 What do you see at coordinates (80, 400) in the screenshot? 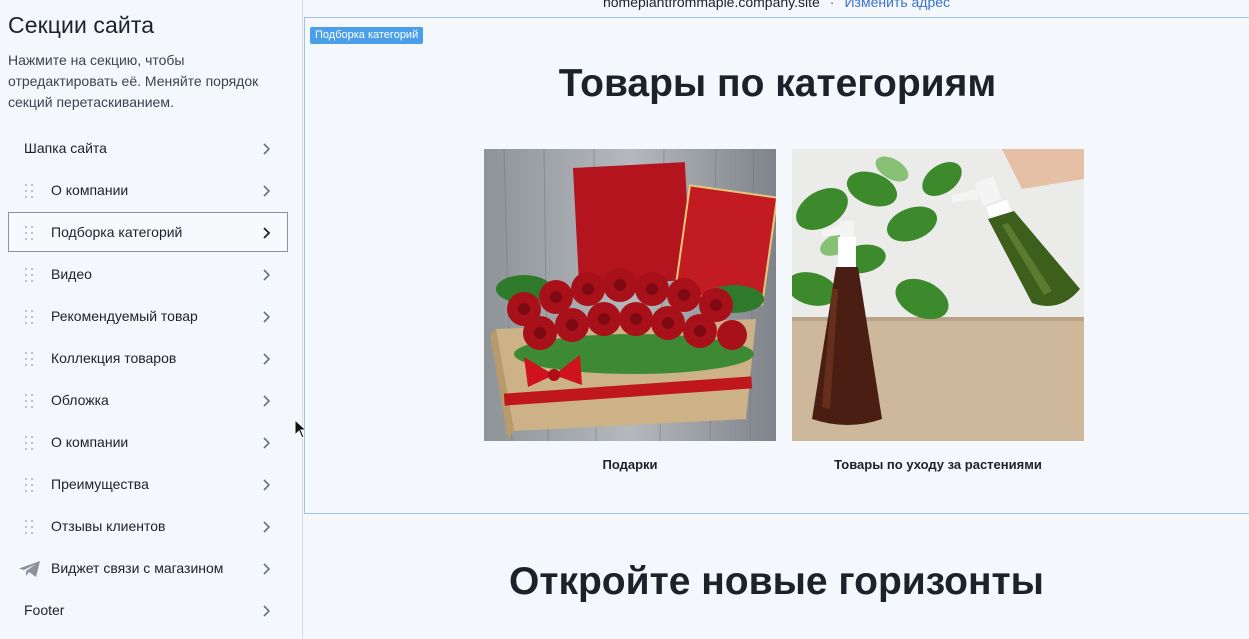
I see `section-item-label: Обложка` at bounding box center [80, 400].